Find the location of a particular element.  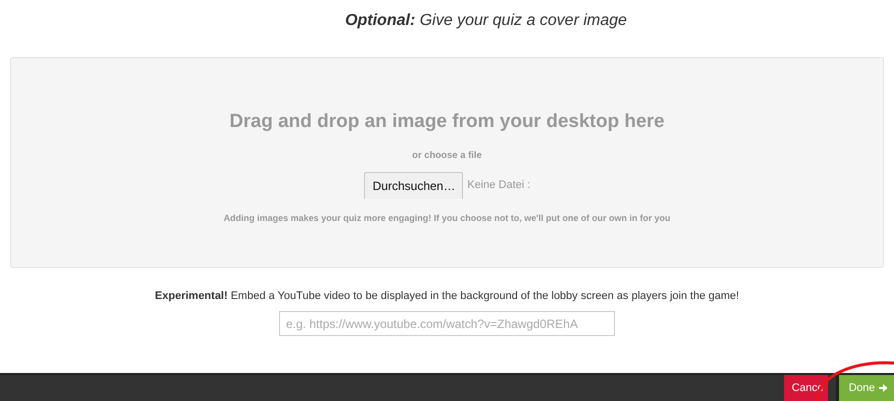

video-description: Experimental! Embed a YouTube video to be displayed in the background of the lobby screen as players join the game! is located at coordinates (447, 296).